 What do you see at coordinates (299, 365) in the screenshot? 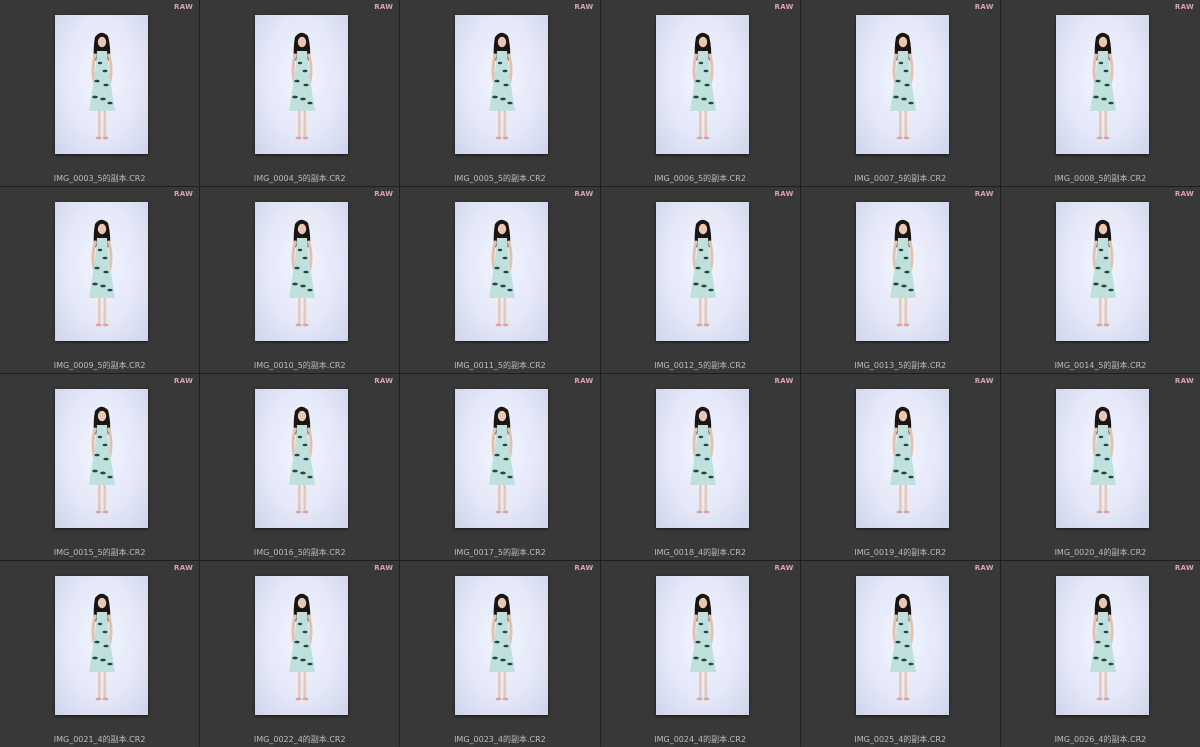
I see `thumbnail-filename: IMG_0010_5的副本.CR2` at bounding box center [299, 365].